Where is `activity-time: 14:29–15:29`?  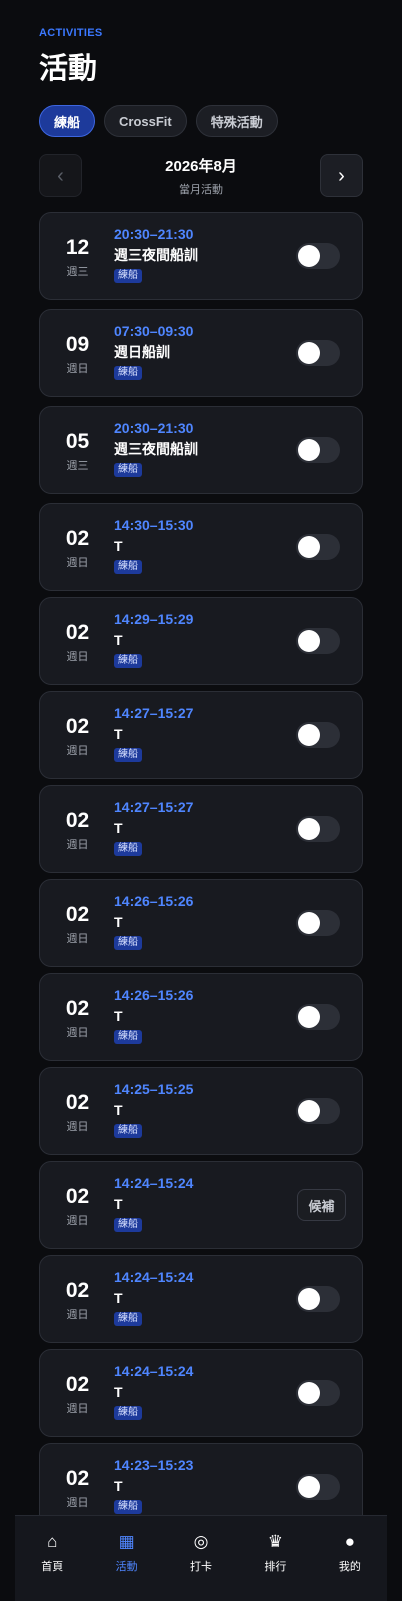
activity-time: 14:29–15:29 is located at coordinates (154, 619).